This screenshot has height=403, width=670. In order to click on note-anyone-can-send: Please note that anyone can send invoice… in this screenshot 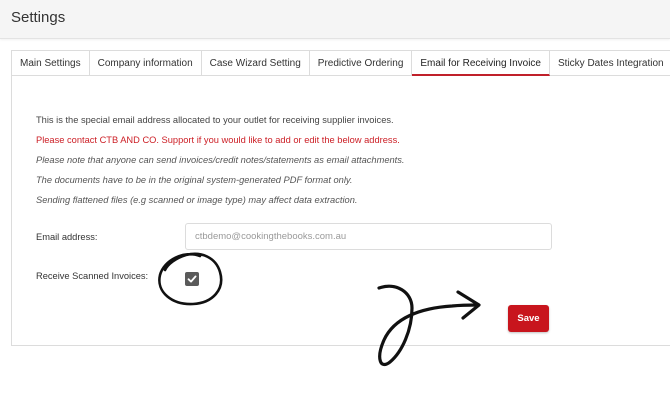, I will do `click(220, 160)`.